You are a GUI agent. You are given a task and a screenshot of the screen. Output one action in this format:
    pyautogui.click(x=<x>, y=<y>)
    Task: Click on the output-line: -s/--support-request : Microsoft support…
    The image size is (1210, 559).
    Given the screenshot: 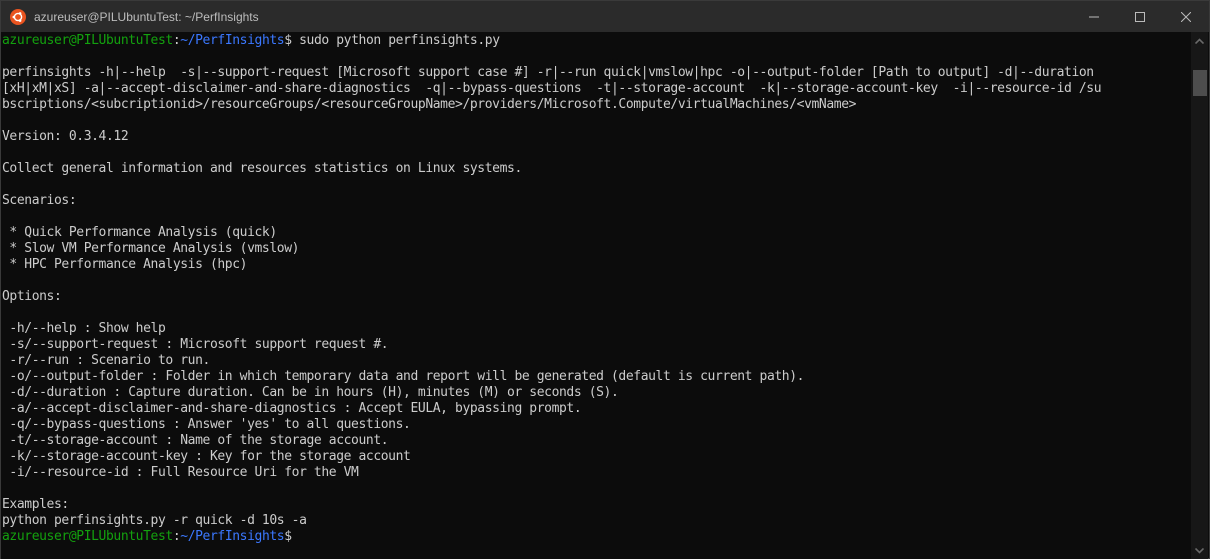 What is the action you would take?
    pyautogui.click(x=195, y=344)
    